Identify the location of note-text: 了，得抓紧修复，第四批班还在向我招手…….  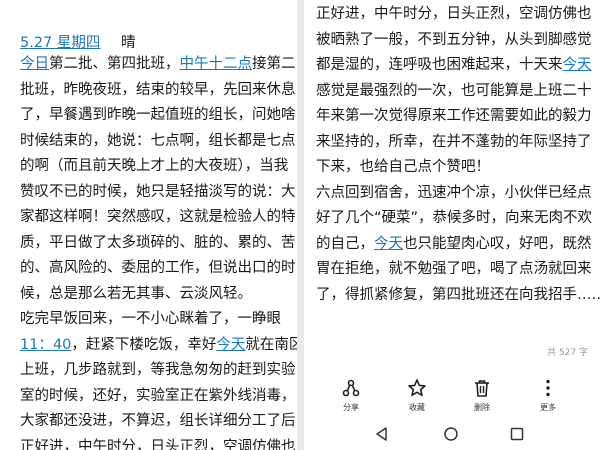
(458, 294).